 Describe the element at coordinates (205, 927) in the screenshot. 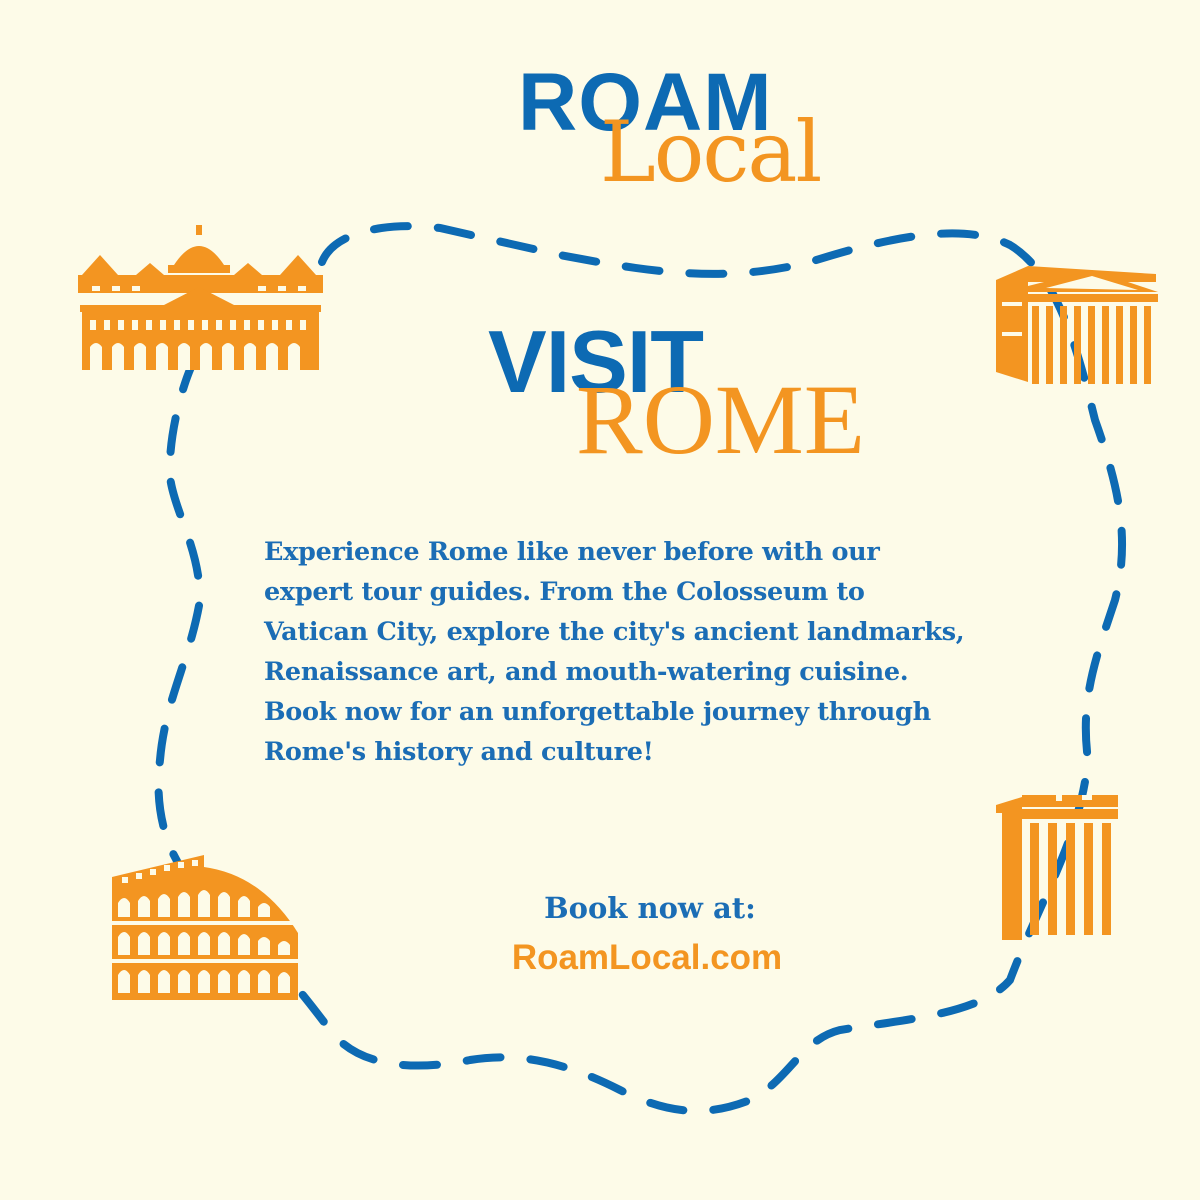

I see `colosseum-icon` at that location.